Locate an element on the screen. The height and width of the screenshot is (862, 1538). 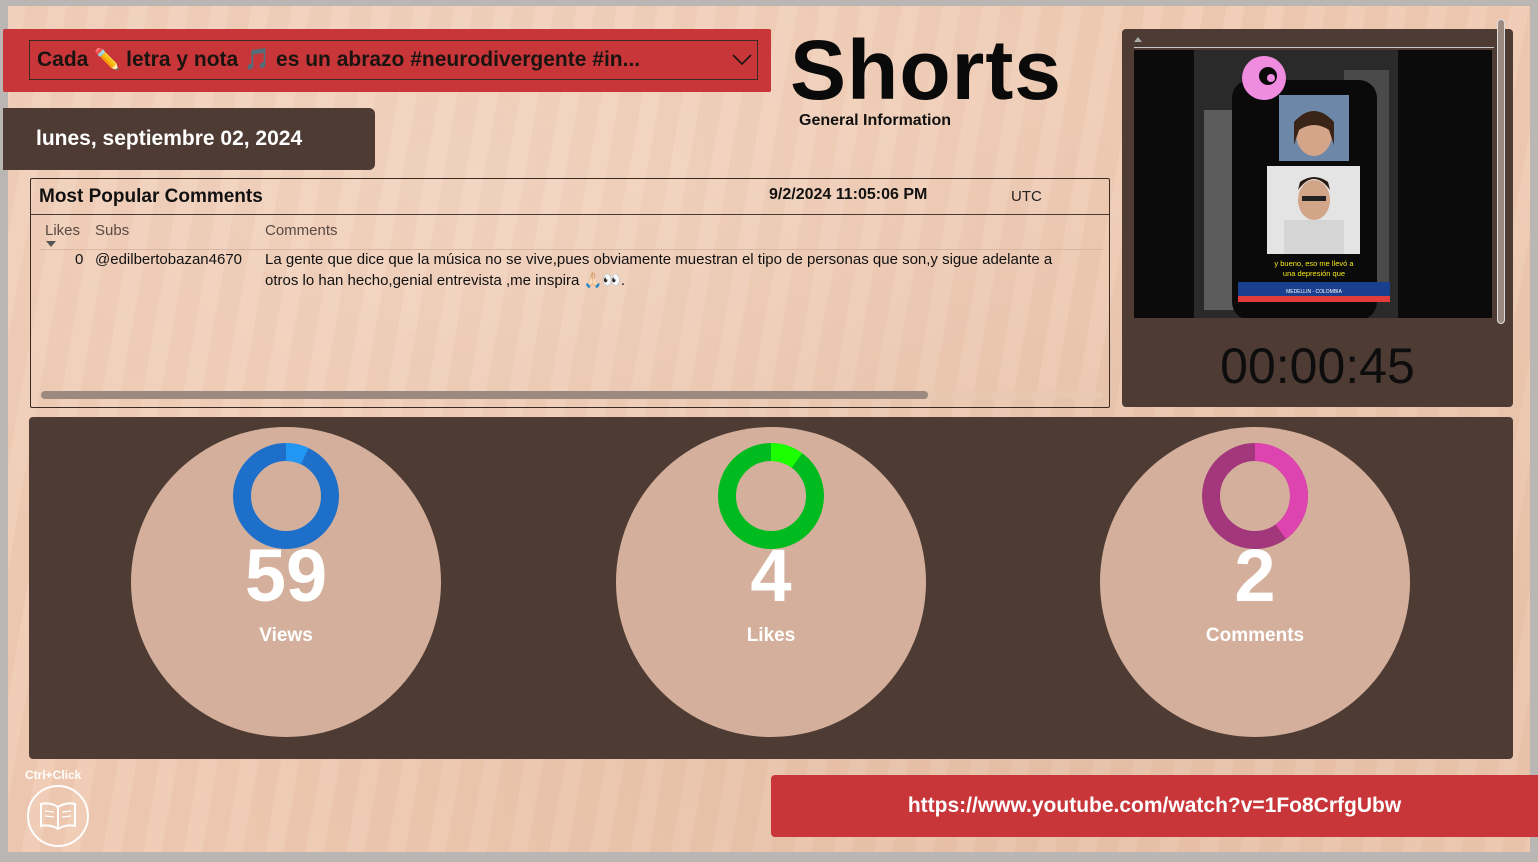
sort-descending-icon is located at coordinates (51, 244).